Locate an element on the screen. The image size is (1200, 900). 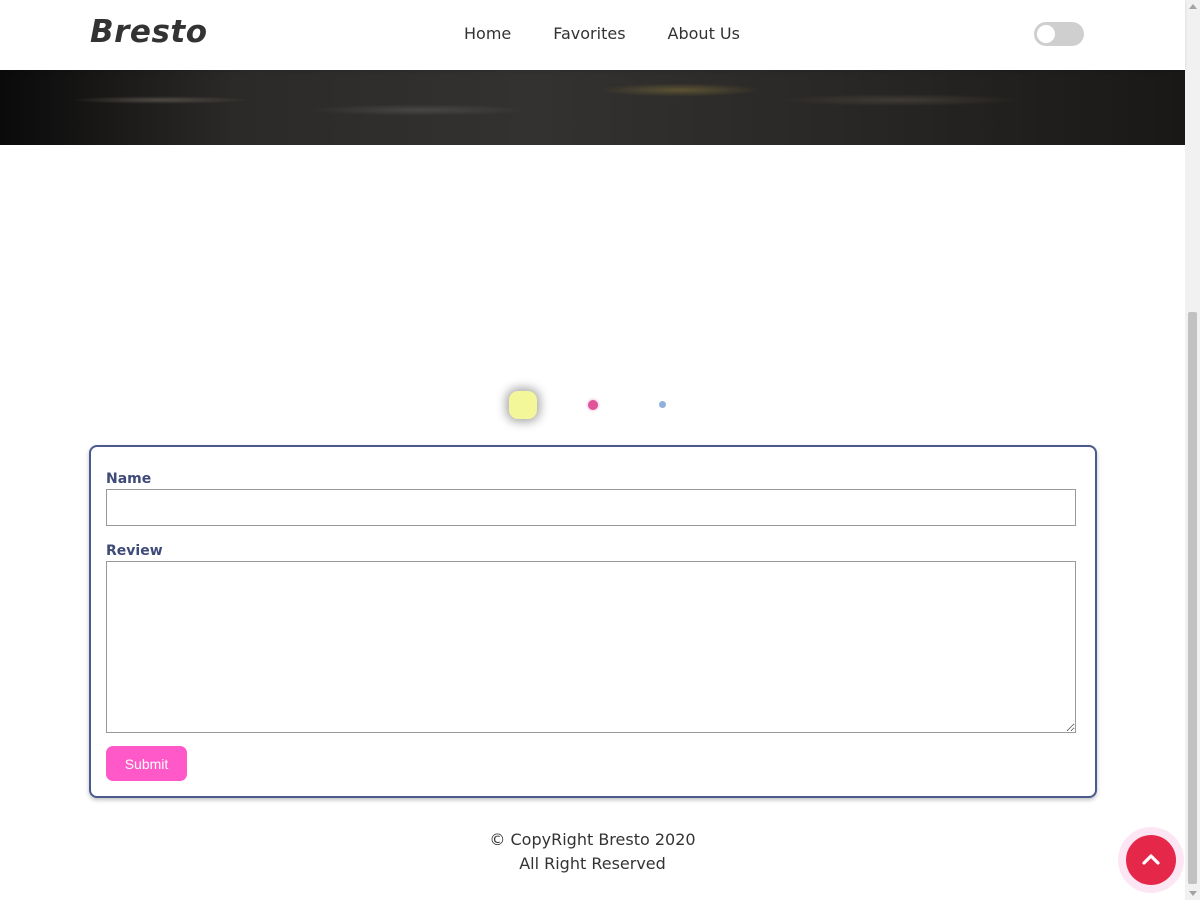
toggle-knob is located at coordinates (1046, 34).